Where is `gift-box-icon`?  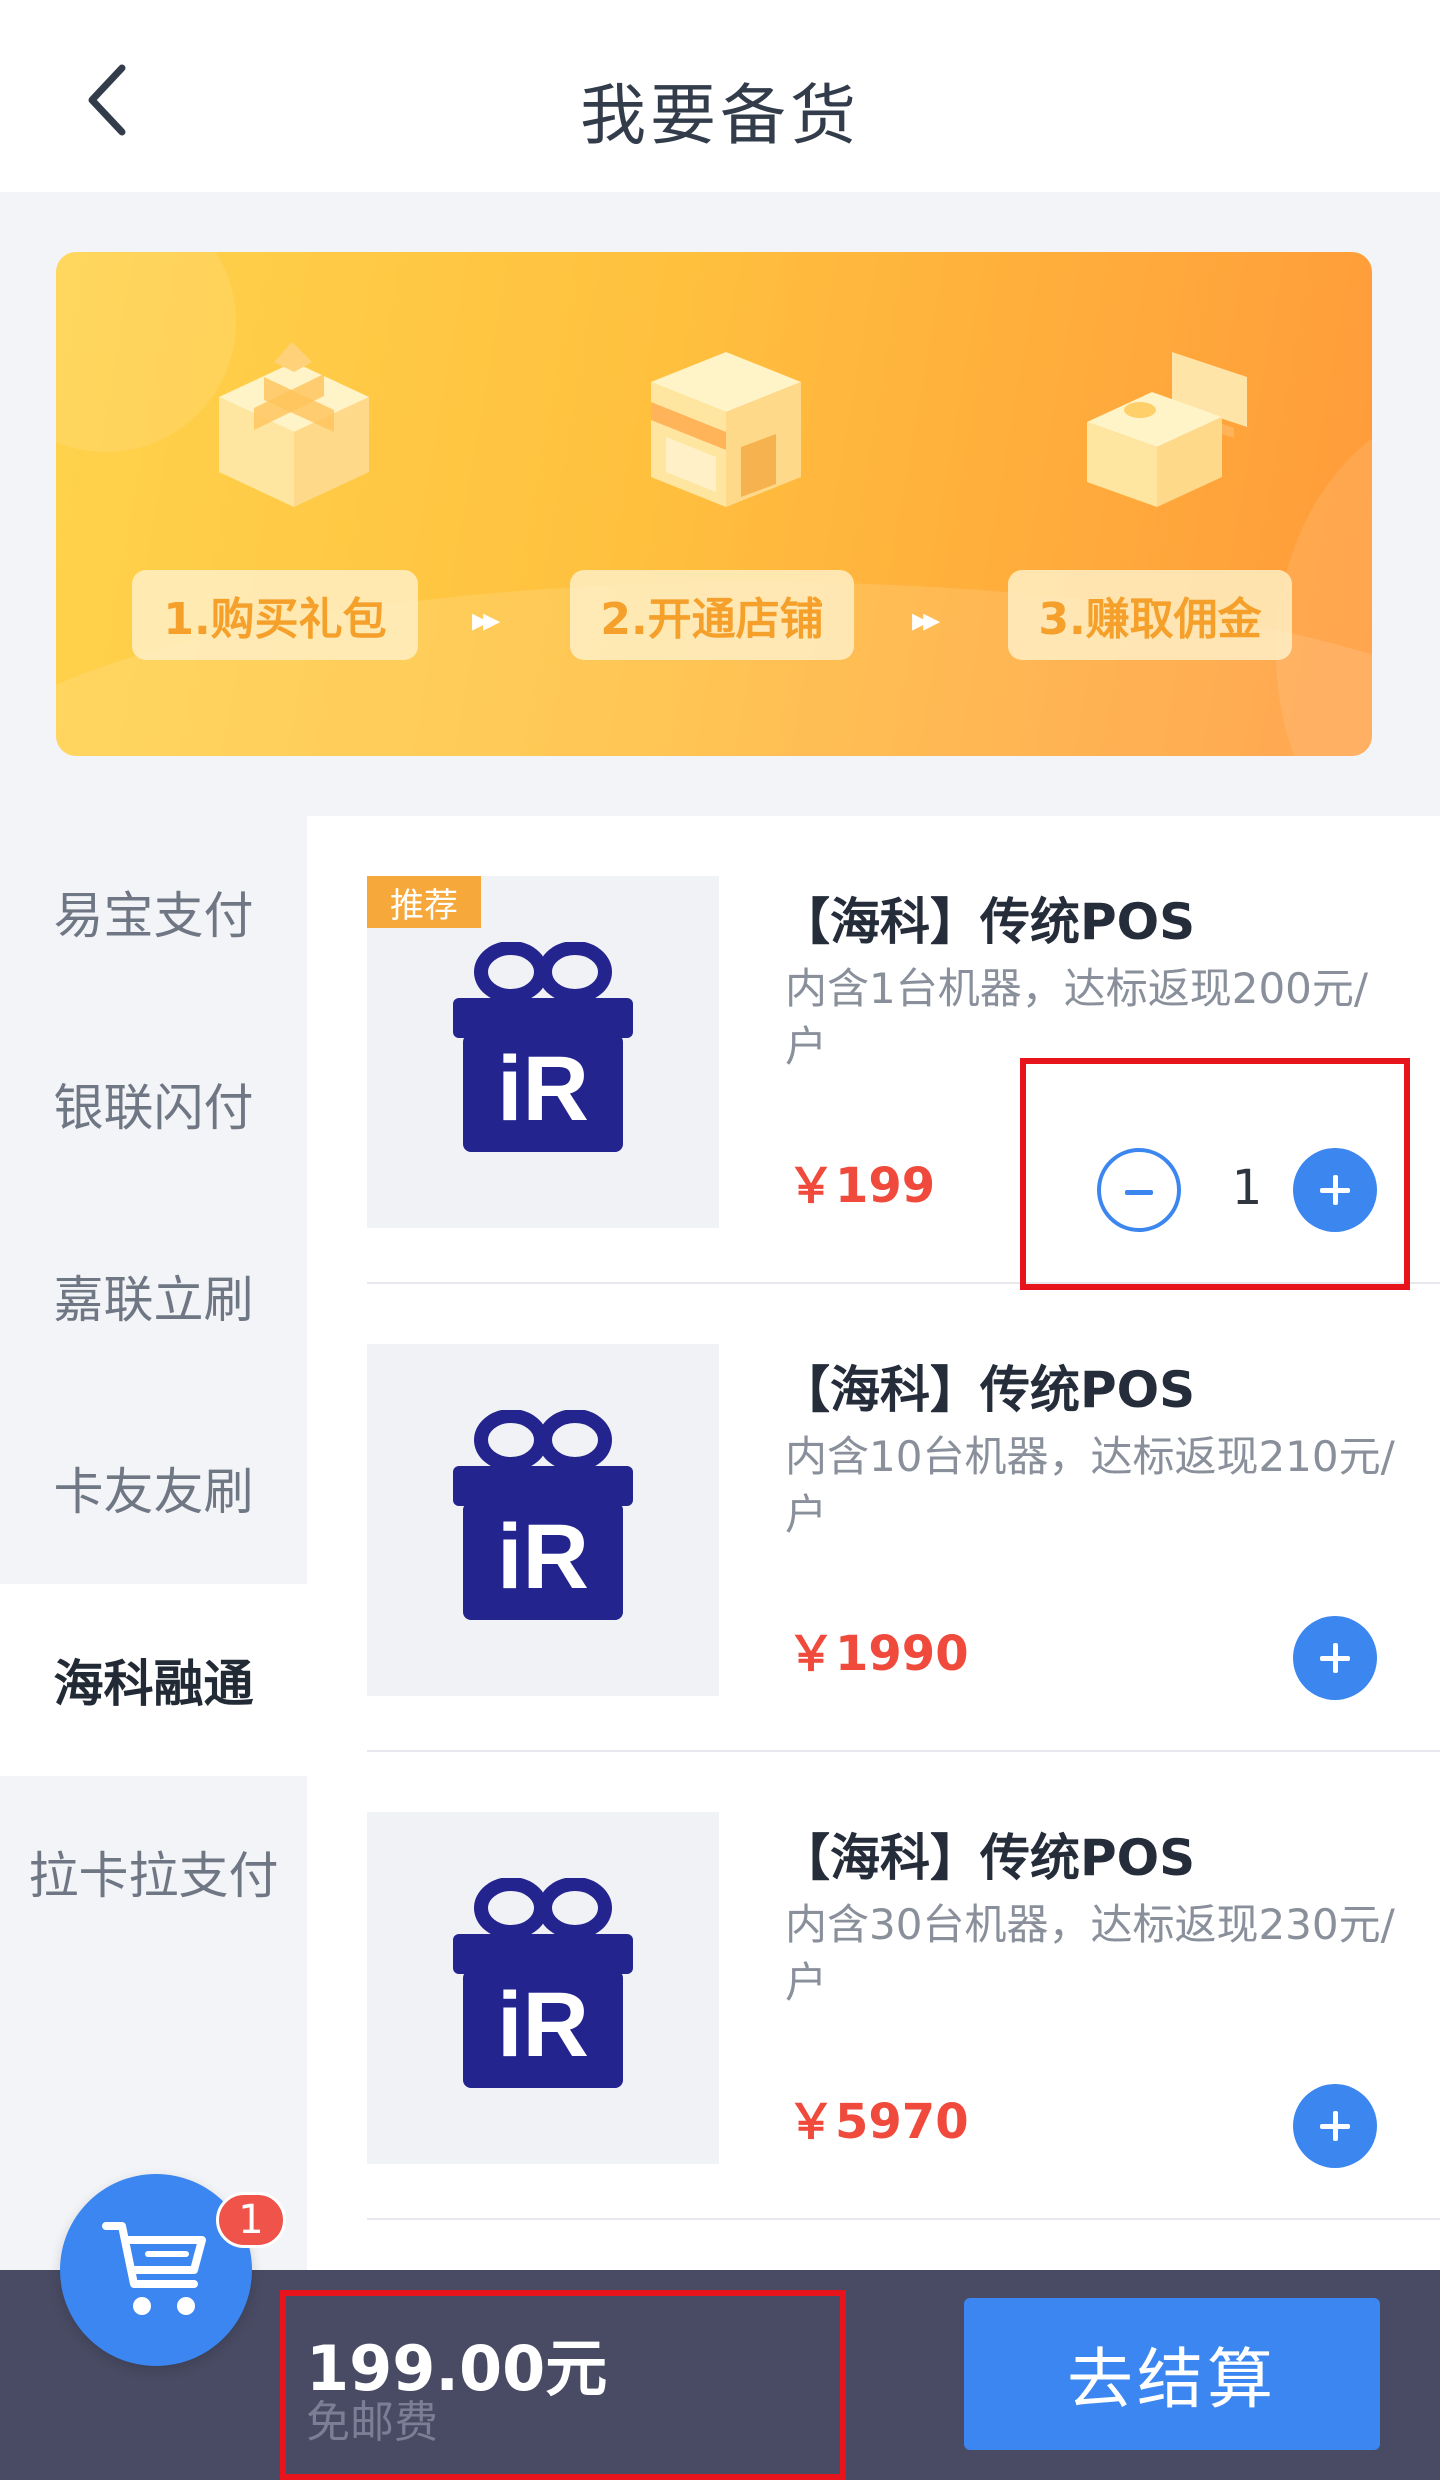
gift-box-icon is located at coordinates (294, 424).